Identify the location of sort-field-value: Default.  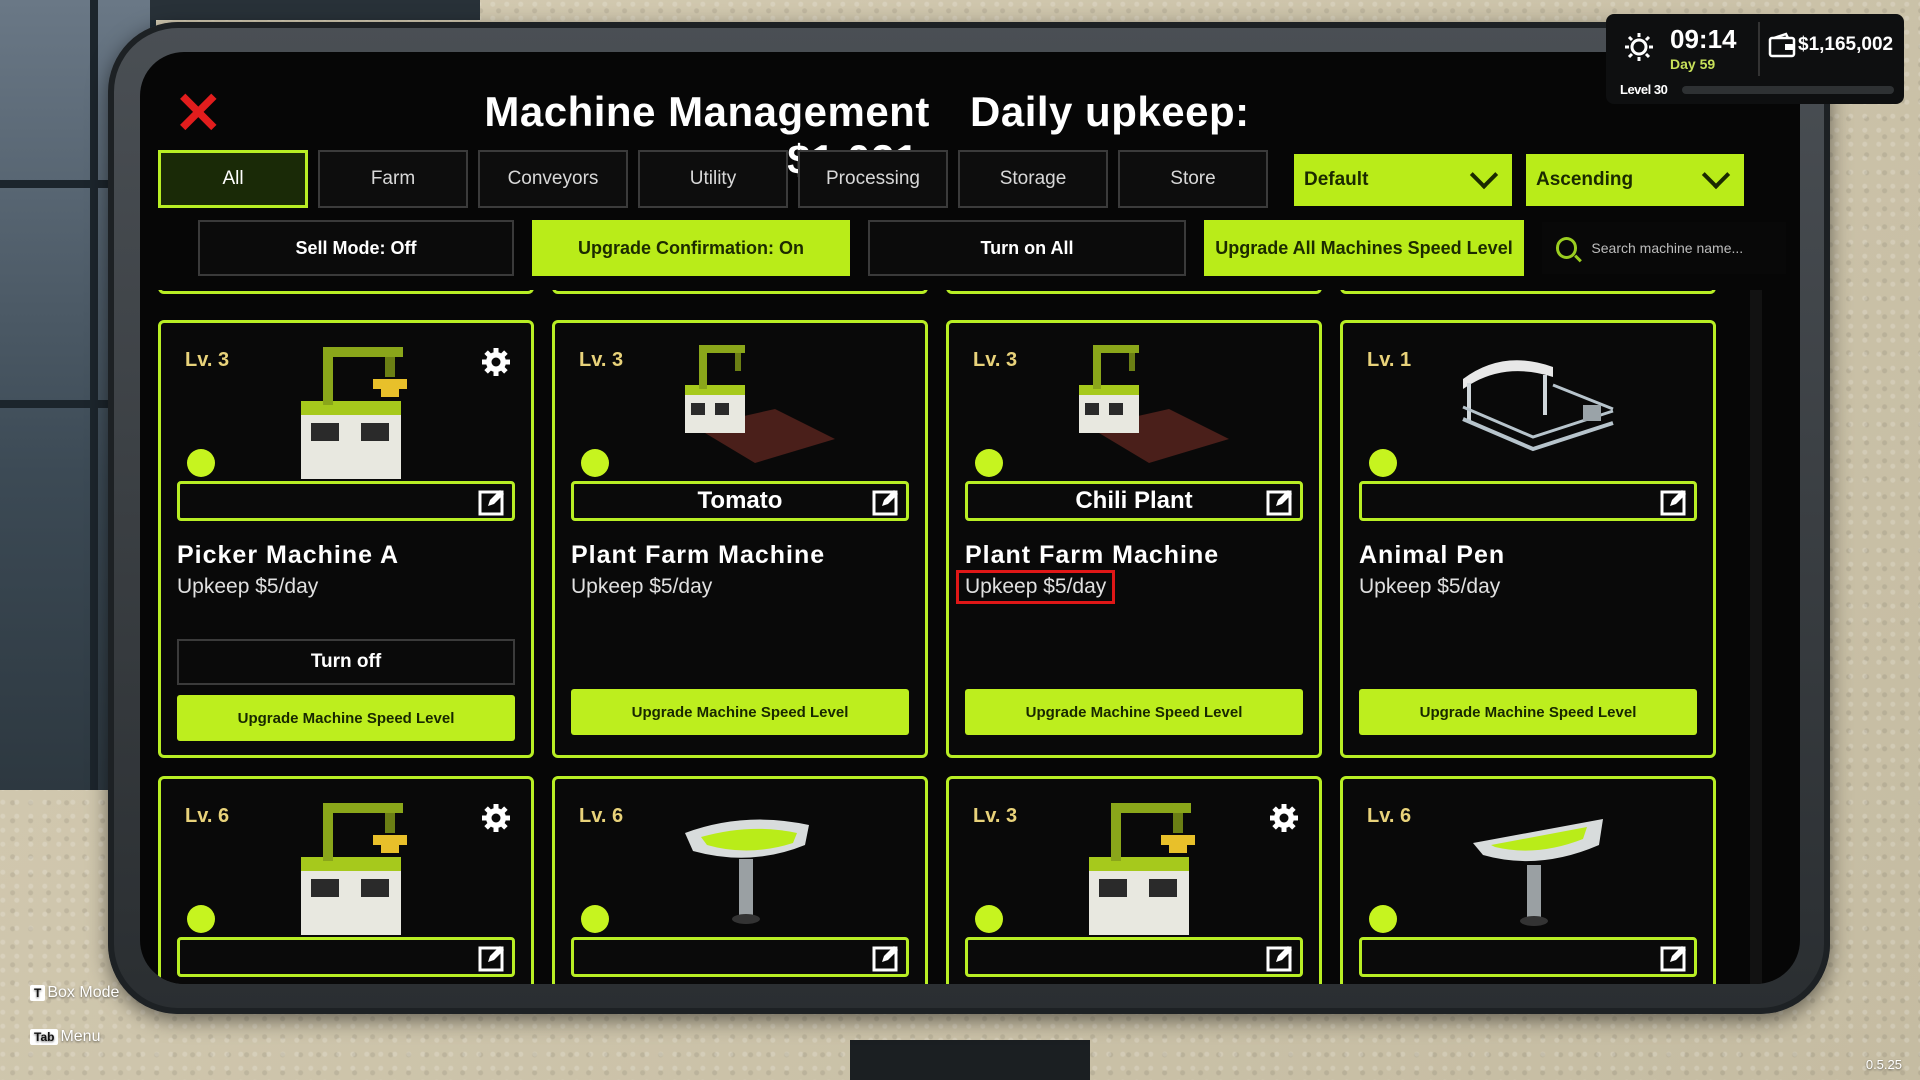
(1336, 179).